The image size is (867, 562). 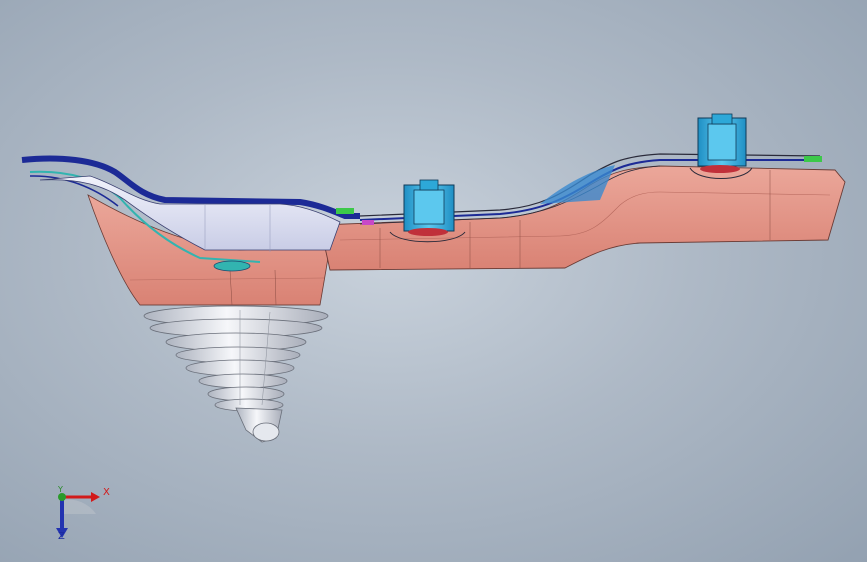 I want to click on reference-triad: X Y Z, so click(x=75, y=513).